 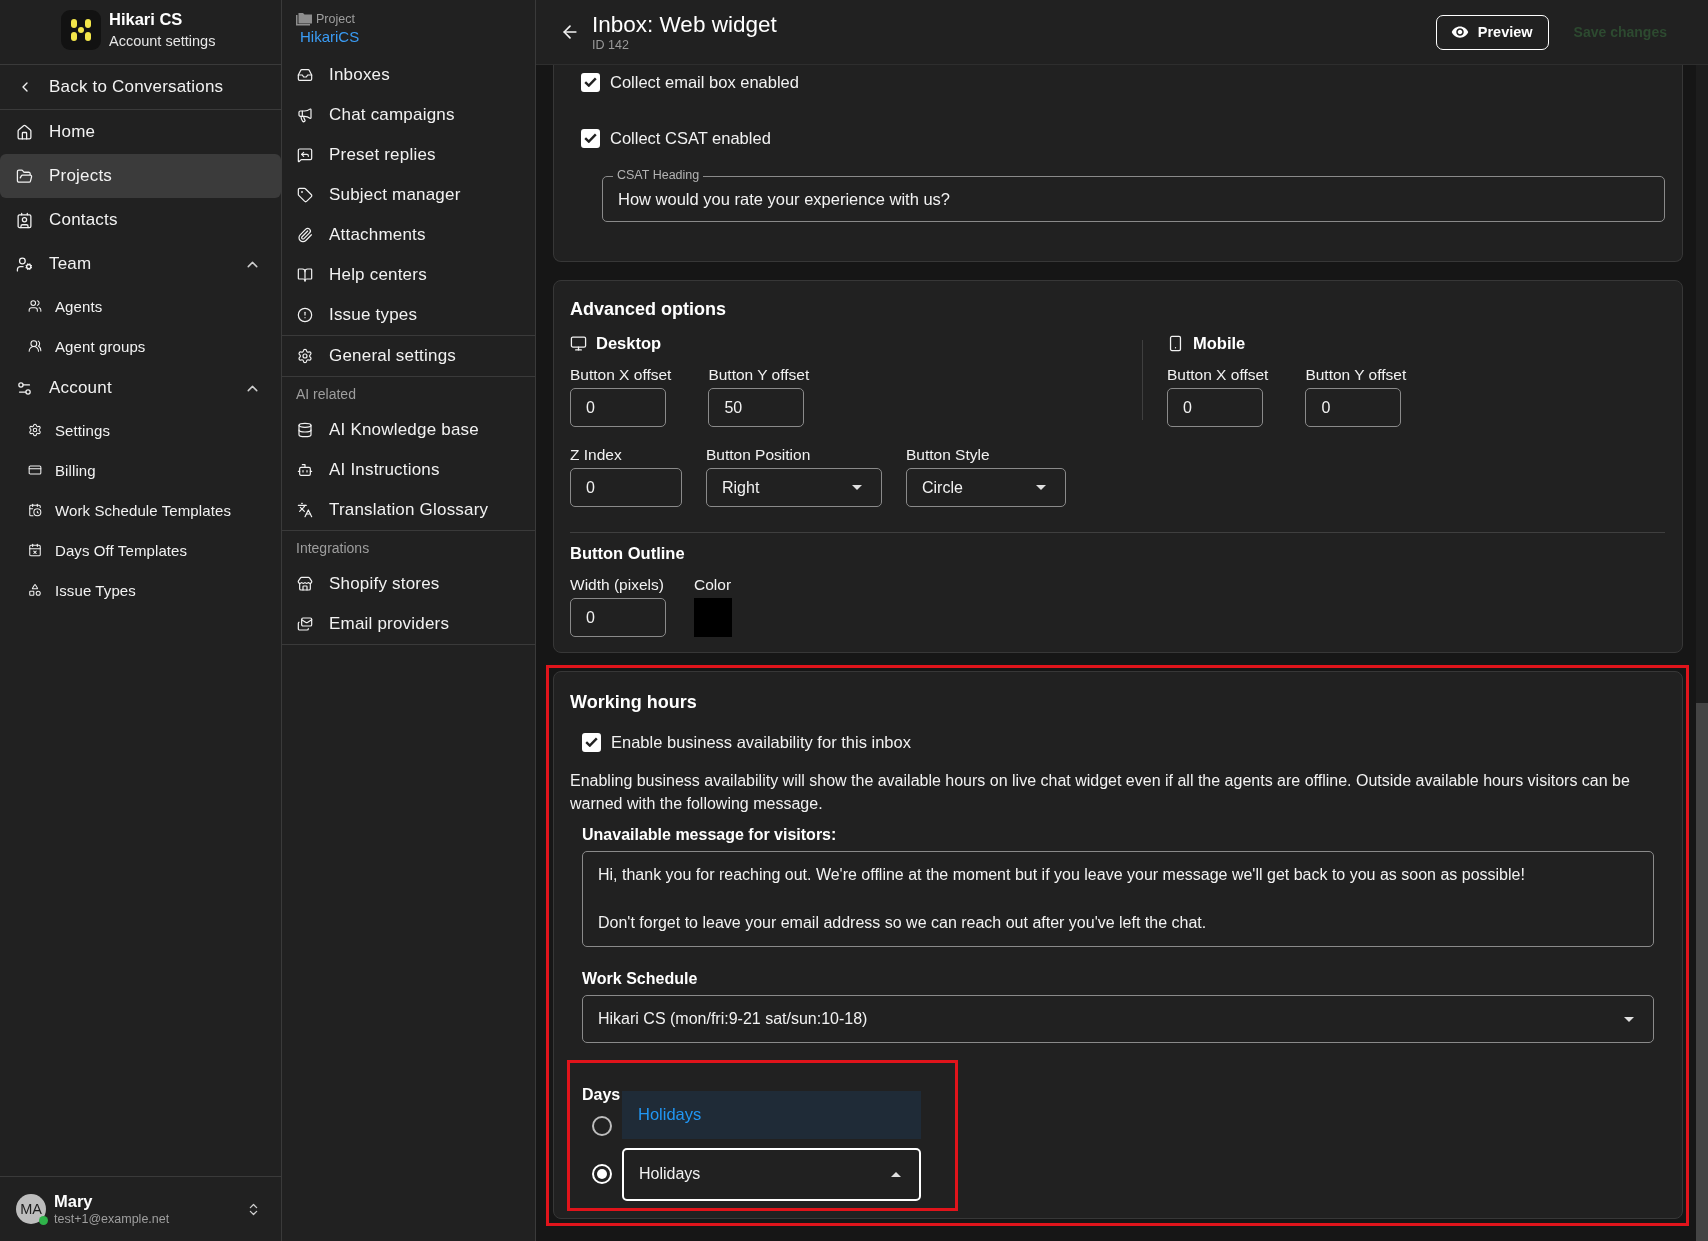 I want to click on field-label: Days, so click(x=602, y=1095).